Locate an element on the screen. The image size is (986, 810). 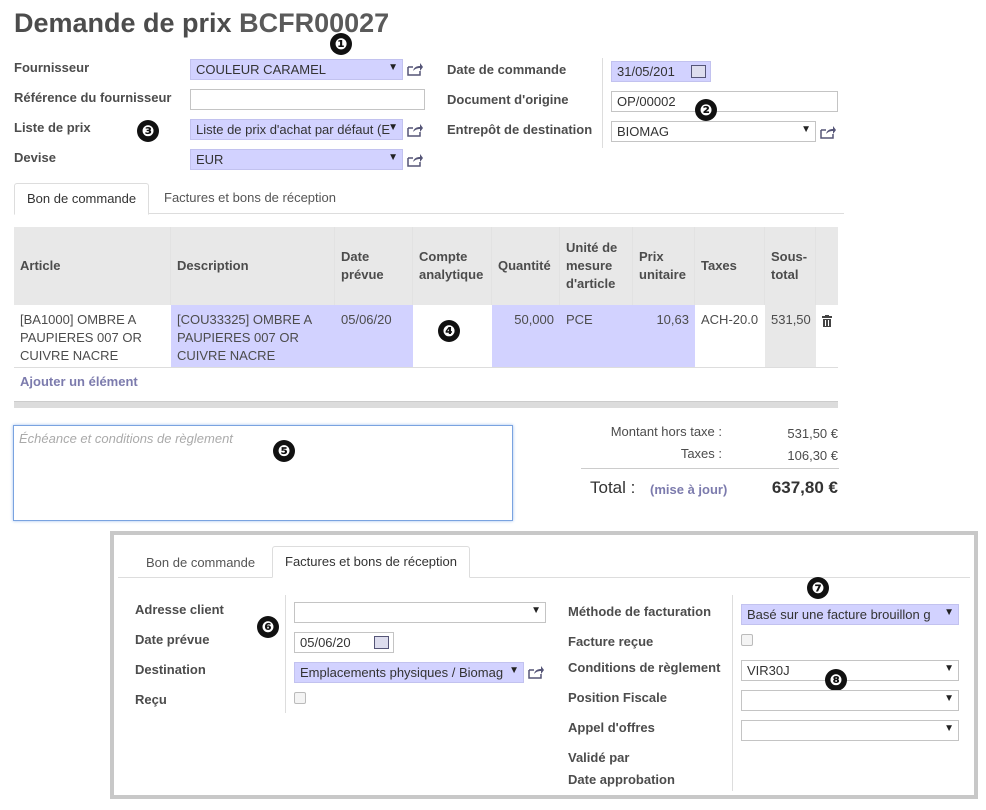
invoice-method-select: Basé sur une facture brouillon g ▼ is located at coordinates (850, 614).